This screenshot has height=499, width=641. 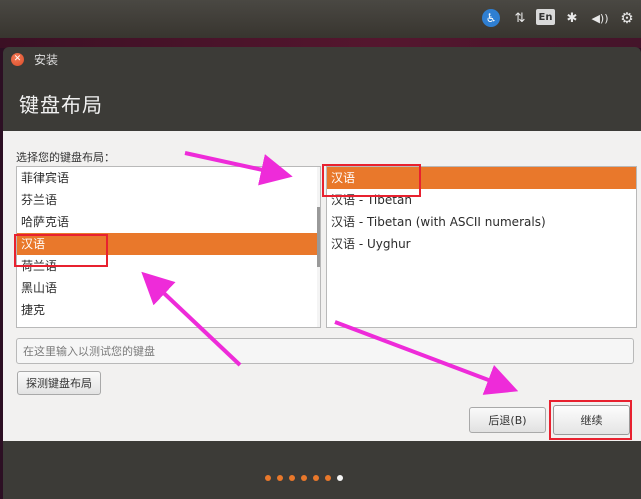 What do you see at coordinates (17, 59) in the screenshot?
I see `close-icon: ✕` at bounding box center [17, 59].